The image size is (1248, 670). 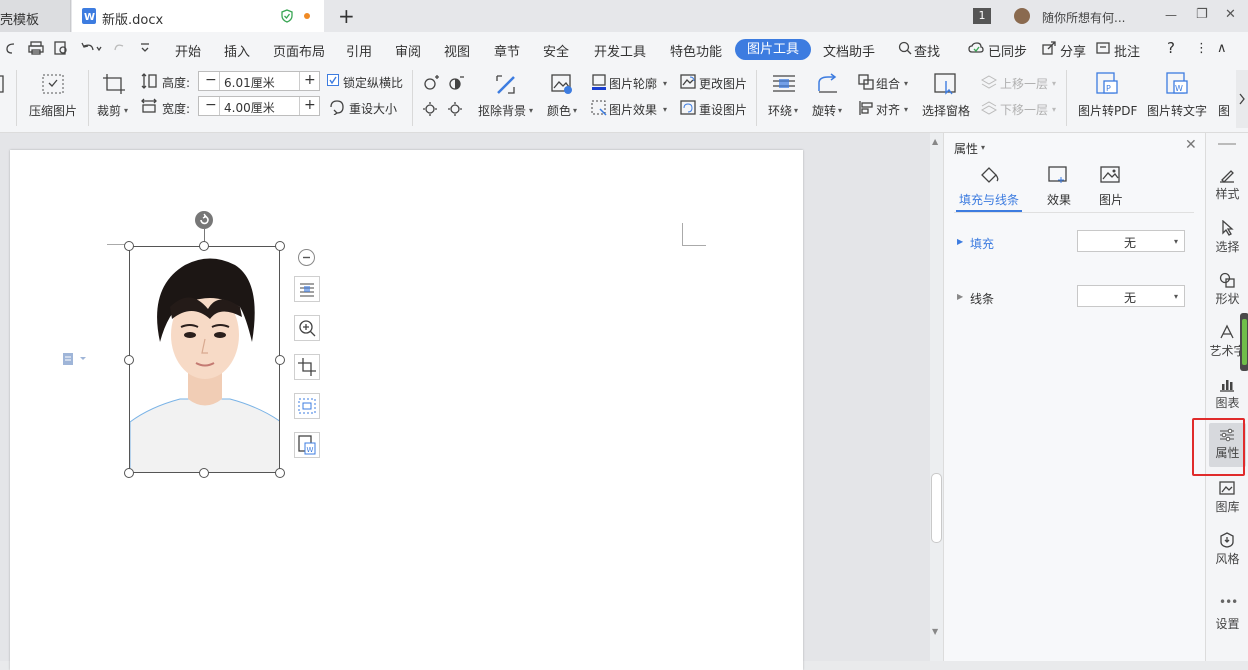 I want to click on picture-more-button: 图, so click(x=1224, y=110).